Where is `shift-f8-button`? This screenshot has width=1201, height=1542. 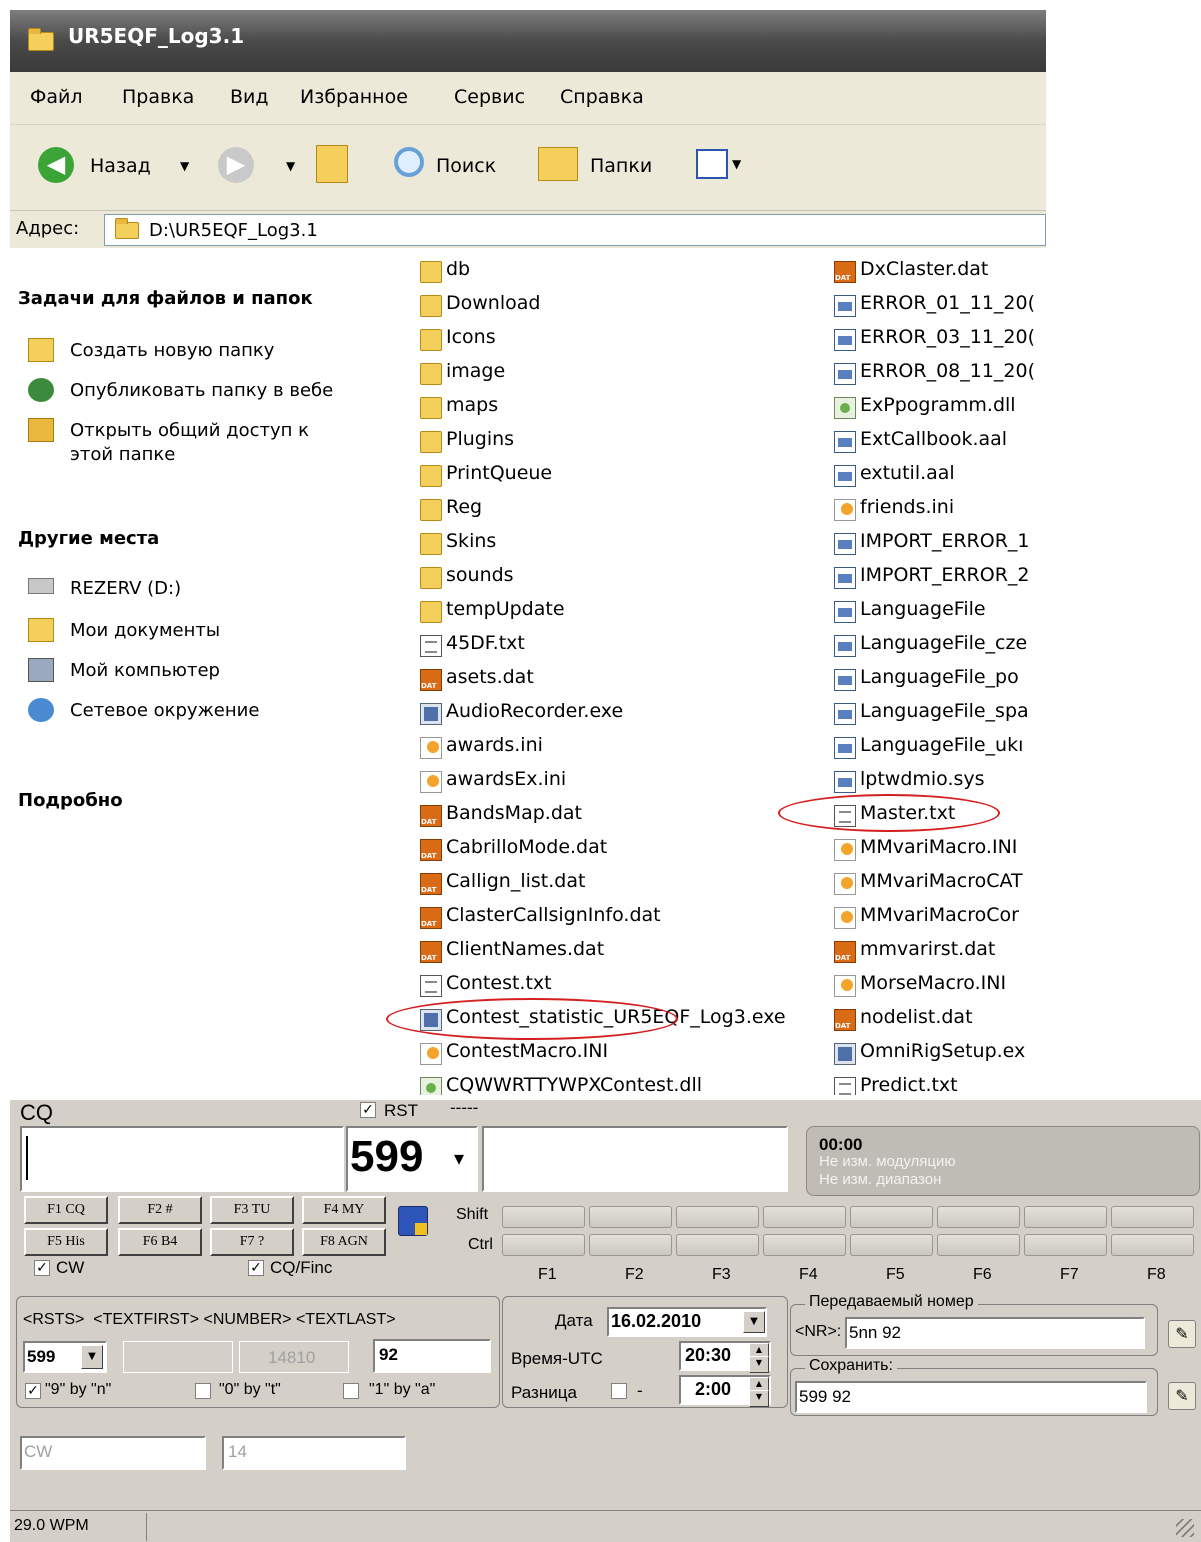
shift-f8-button is located at coordinates (1152, 1217).